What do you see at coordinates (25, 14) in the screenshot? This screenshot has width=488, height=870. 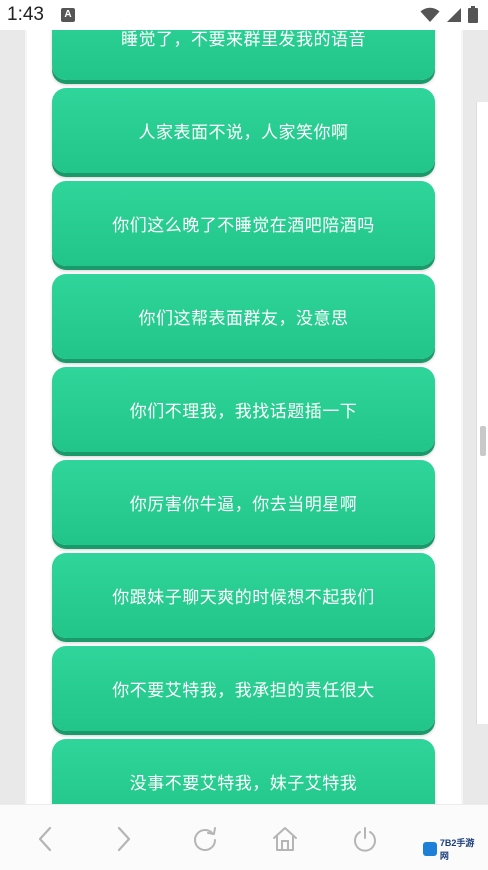 I see `status-time: 1:43` at bounding box center [25, 14].